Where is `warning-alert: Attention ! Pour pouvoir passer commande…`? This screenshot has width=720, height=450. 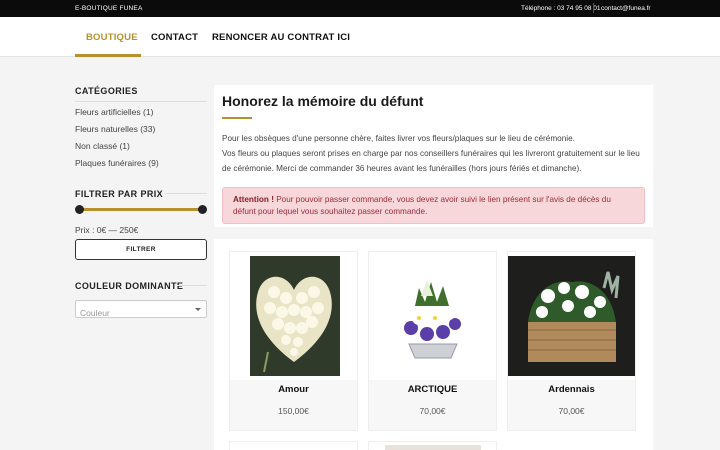
warning-alert: Attention ! Pour pouvoir passer commande… is located at coordinates (433, 205).